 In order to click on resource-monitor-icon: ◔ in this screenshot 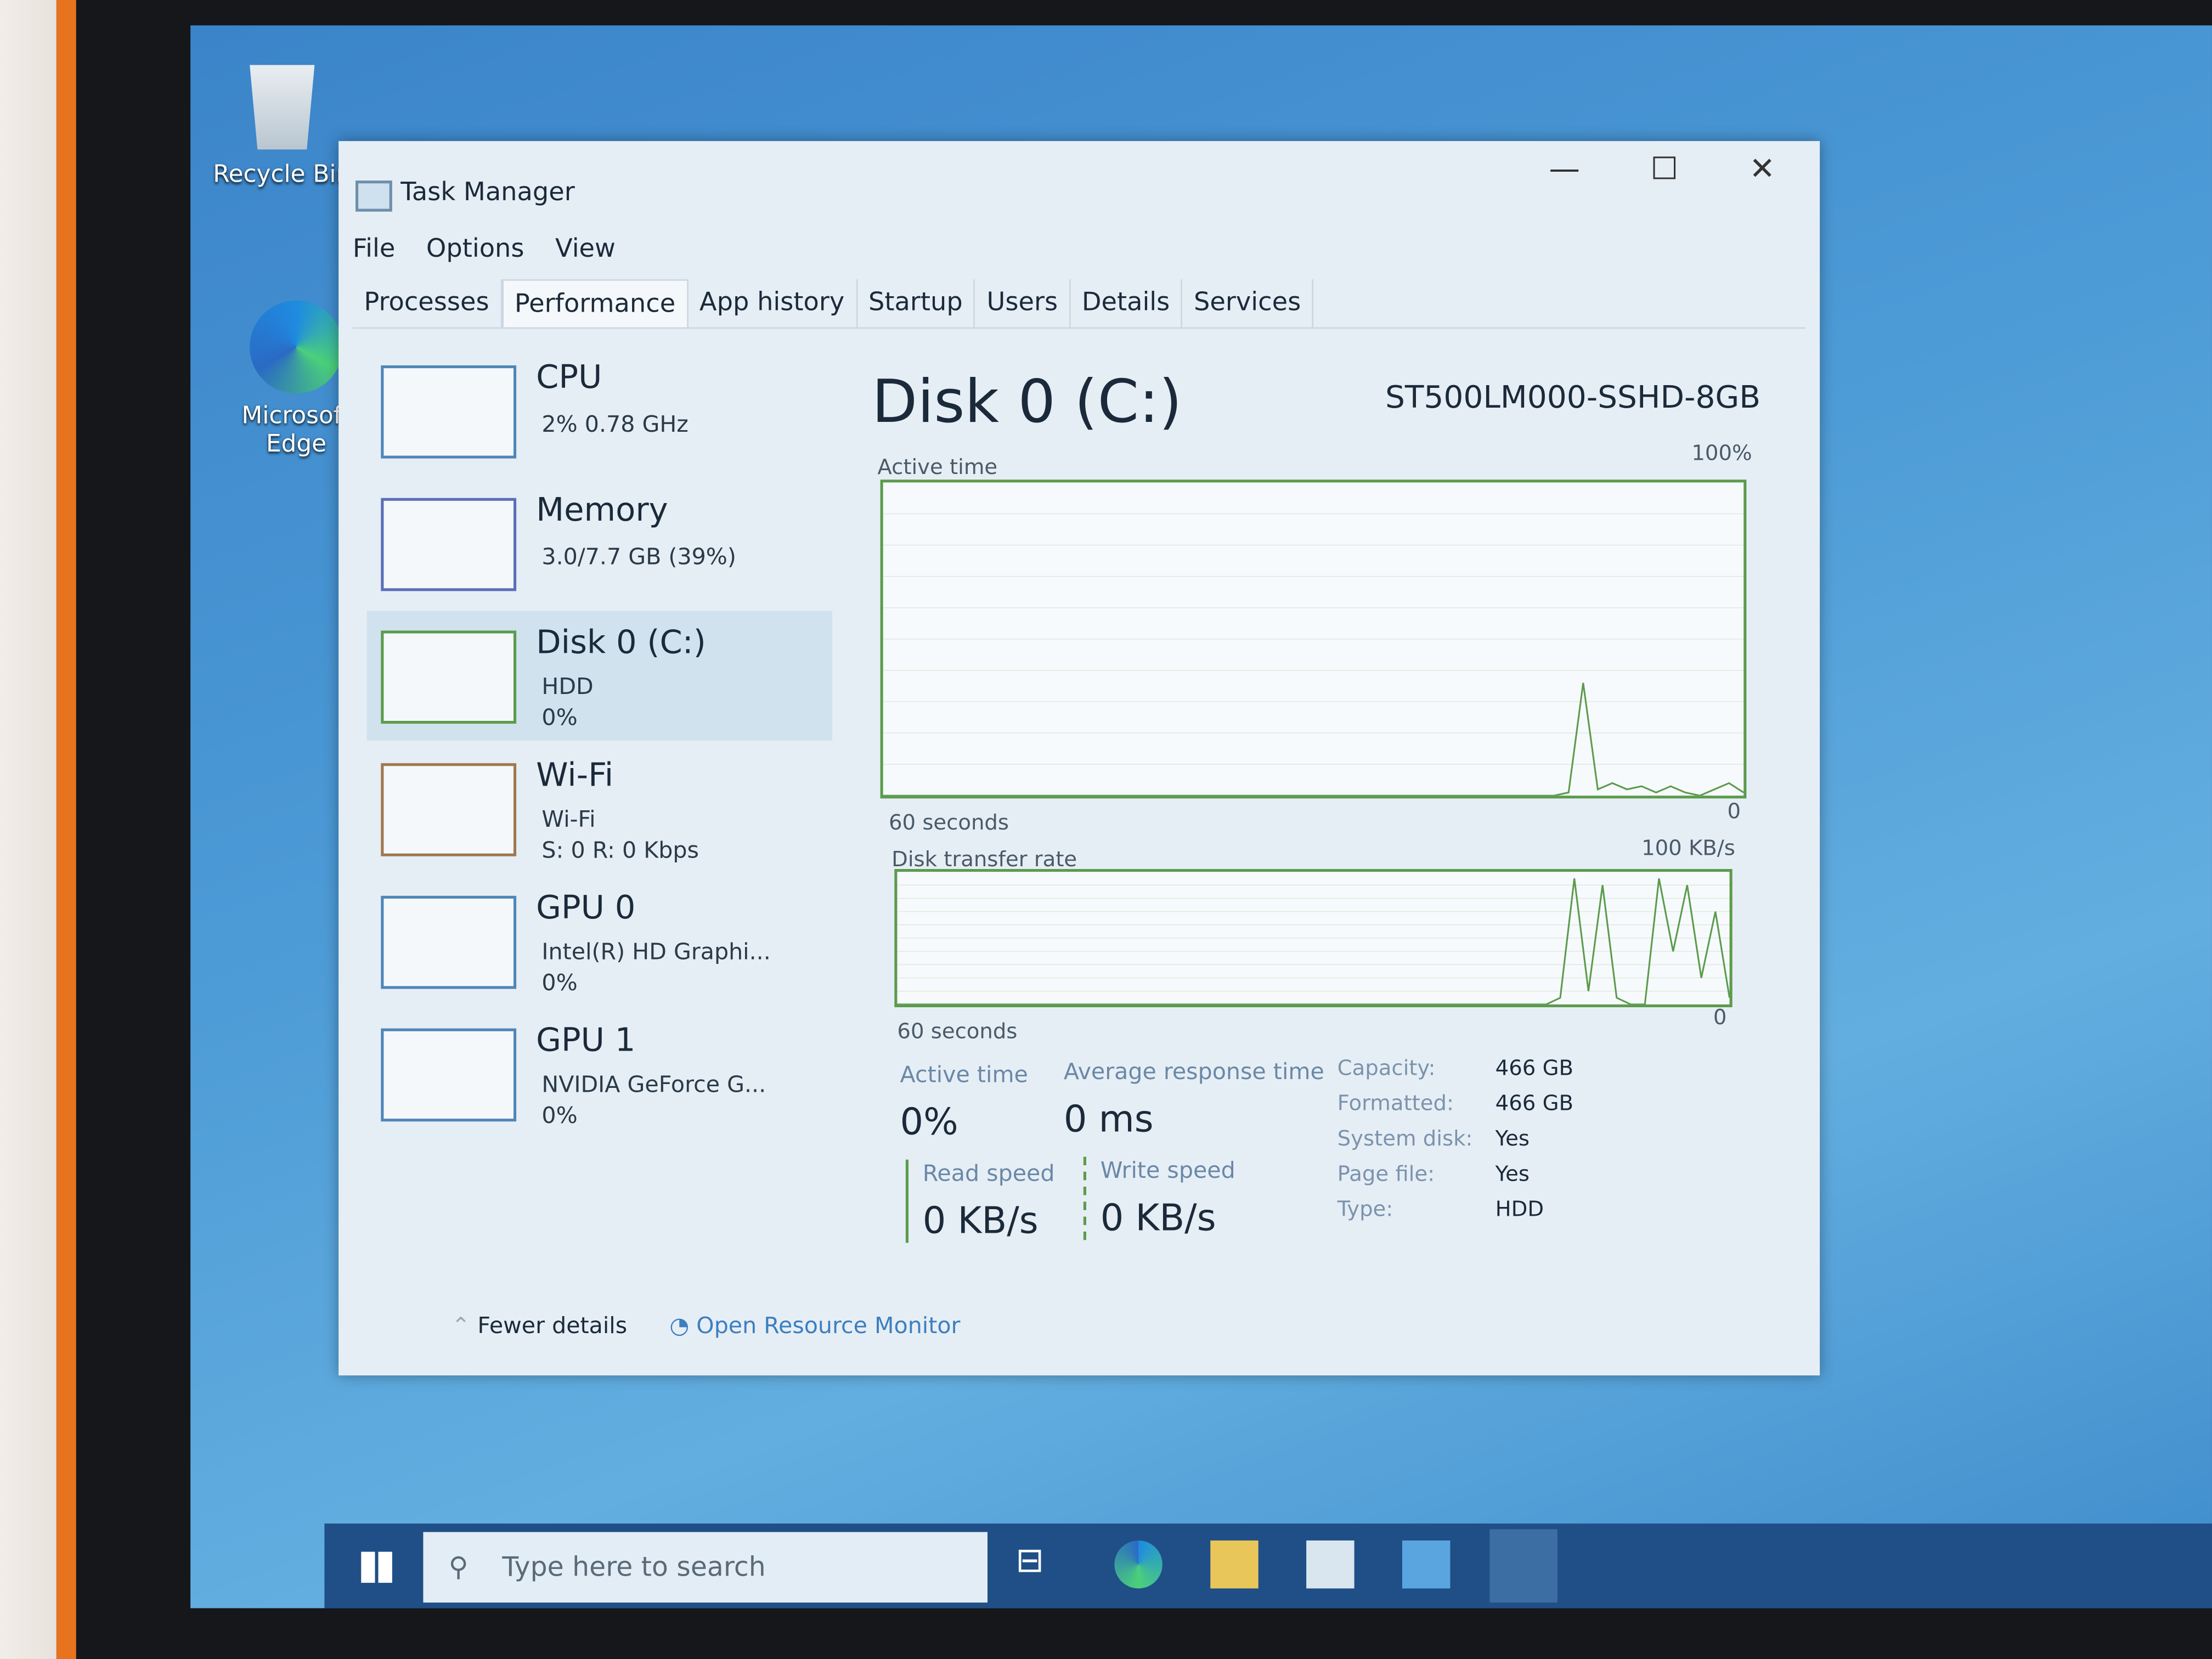, I will do `click(683, 1325)`.